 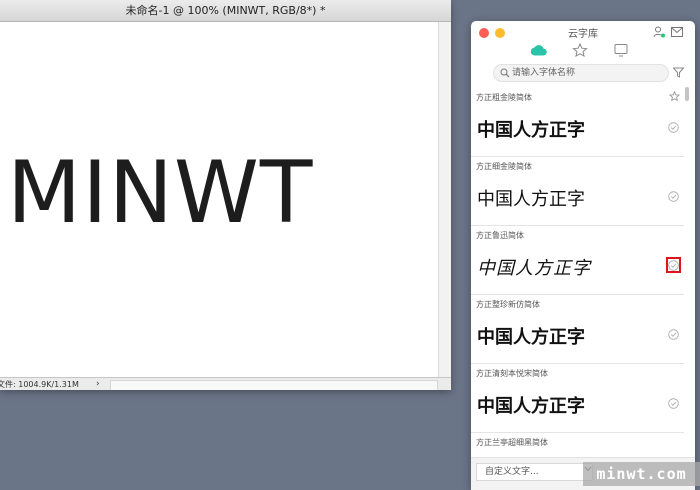 What do you see at coordinates (39, 384) in the screenshot?
I see `document-size-info: 文件: 1004.9K/1.31M` at bounding box center [39, 384].